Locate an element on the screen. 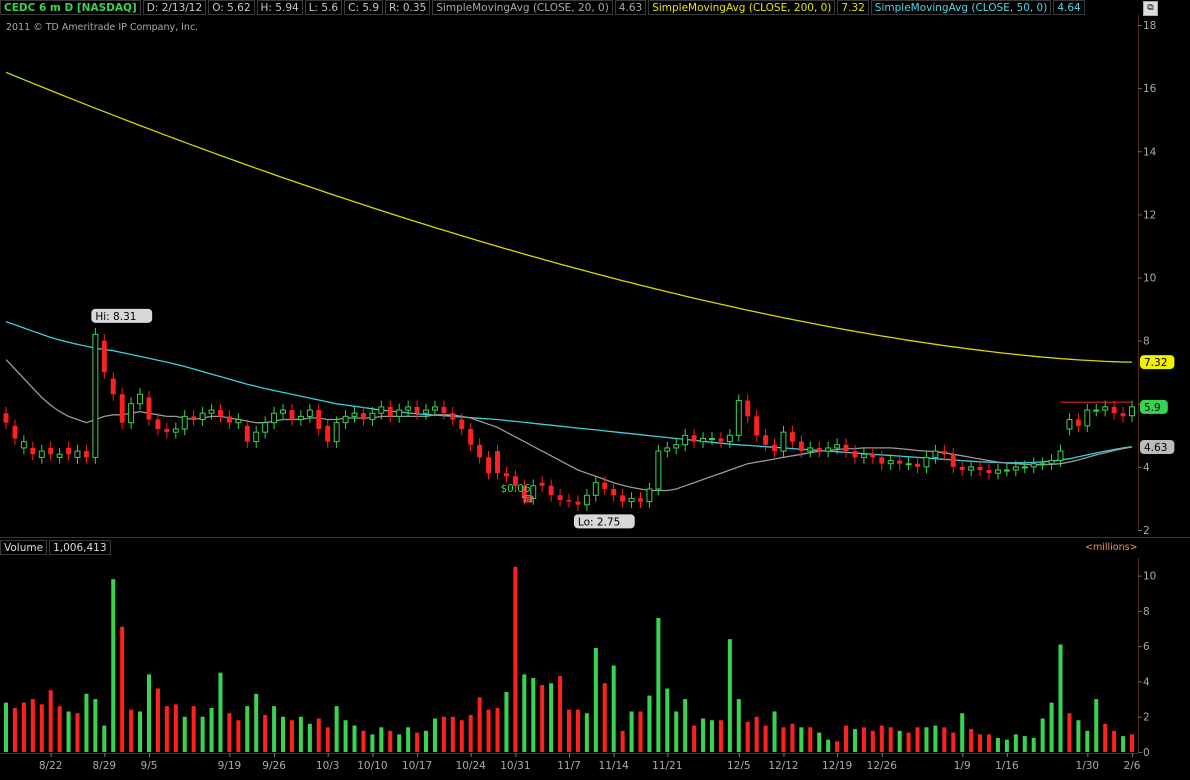 Image resolution: width=1190 pixels, height=780 pixels. volume-tick-label: 6 is located at coordinates (1146, 647).